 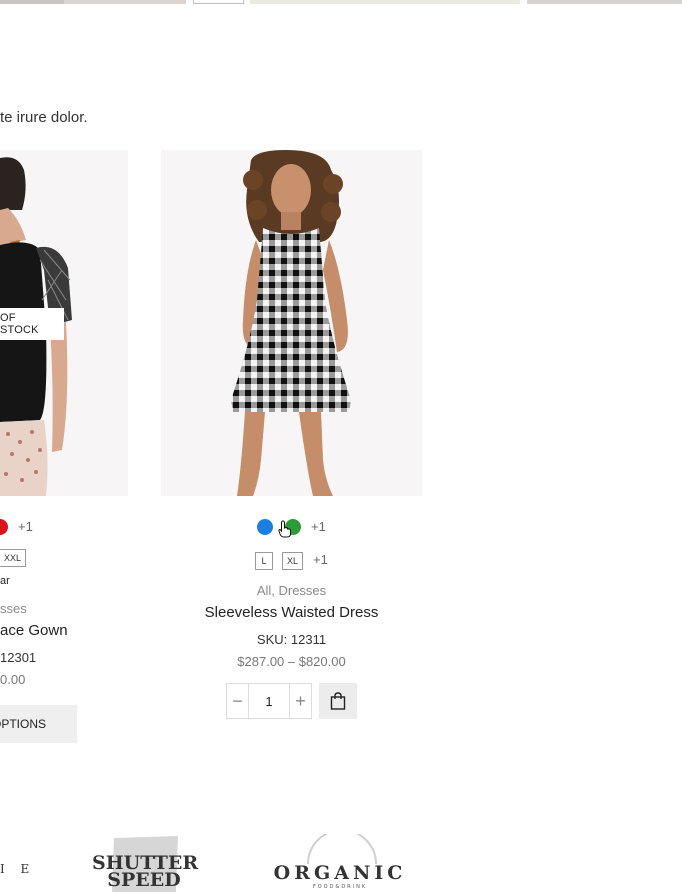 What do you see at coordinates (300, 701) in the screenshot?
I see `qty-increase-button: +` at bounding box center [300, 701].